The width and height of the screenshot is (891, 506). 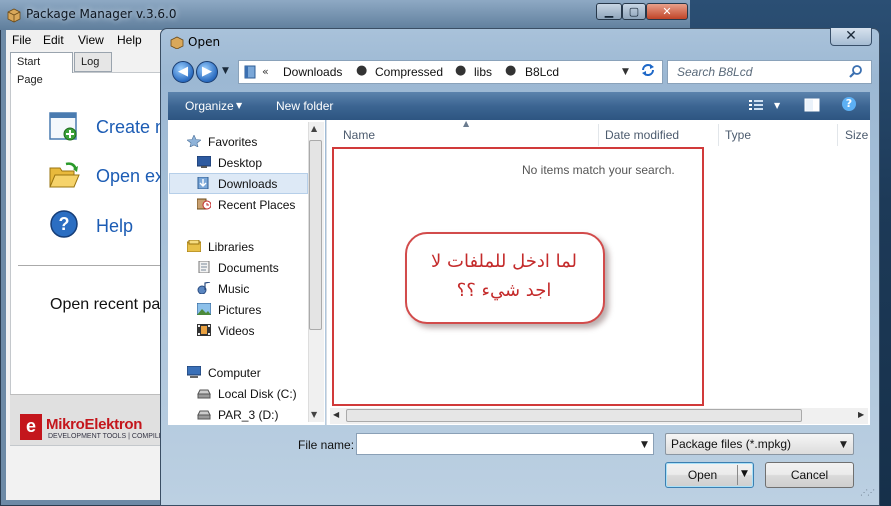 What do you see at coordinates (483, 72) in the screenshot?
I see `breadcrumb-libs: libs` at bounding box center [483, 72].